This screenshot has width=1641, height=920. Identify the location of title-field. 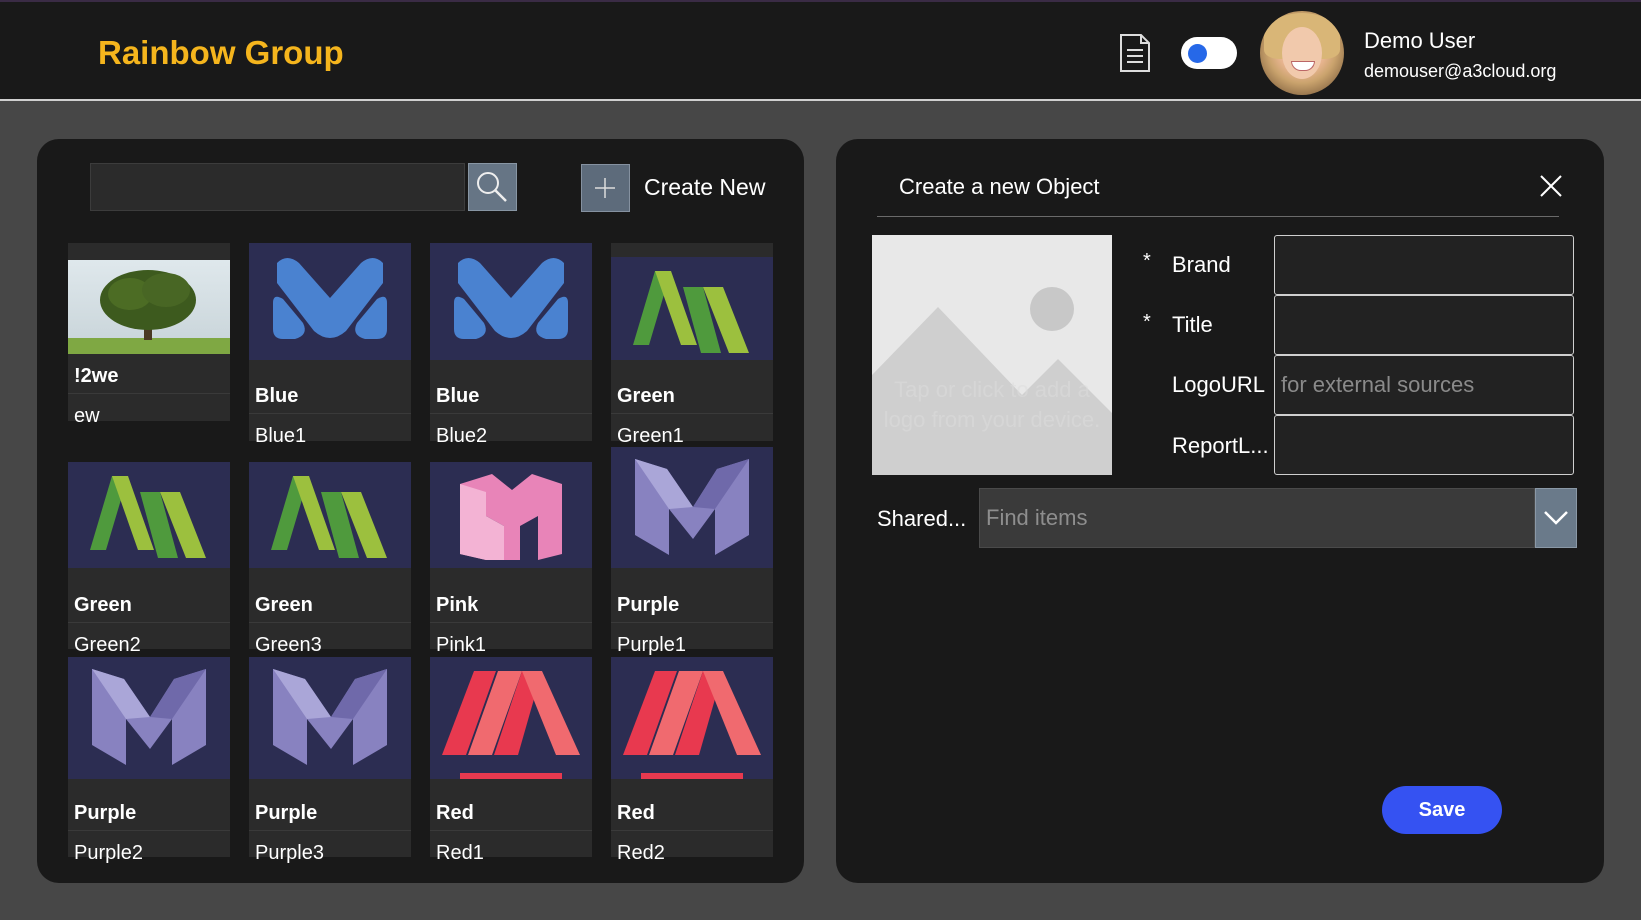
(1424, 325).